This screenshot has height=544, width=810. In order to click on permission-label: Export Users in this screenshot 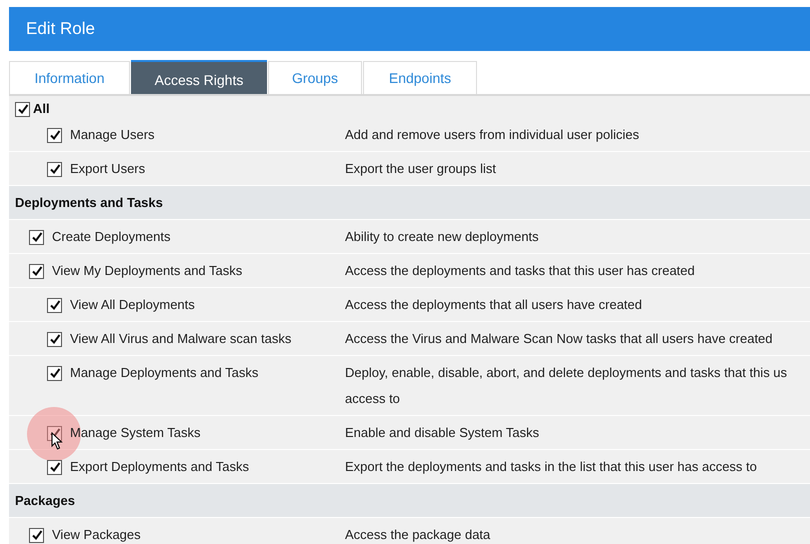, I will do `click(108, 169)`.